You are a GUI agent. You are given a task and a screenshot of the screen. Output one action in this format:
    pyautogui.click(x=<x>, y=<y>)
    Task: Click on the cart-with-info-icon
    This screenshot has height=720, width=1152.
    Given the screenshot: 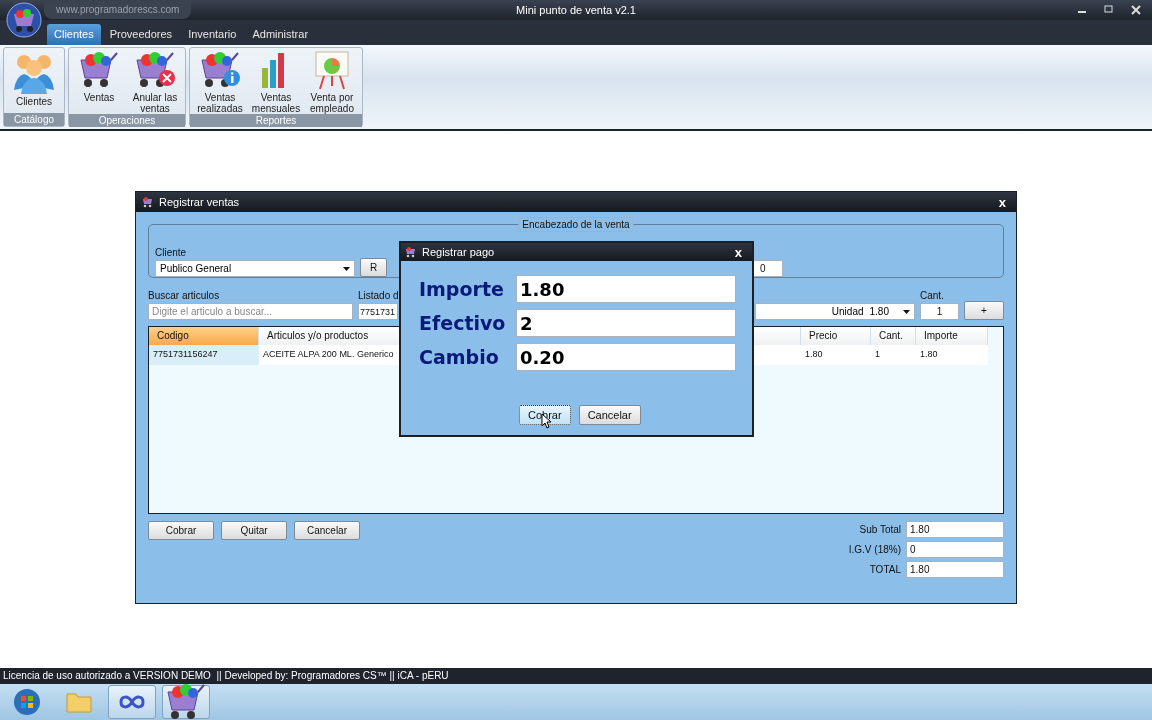 What is the action you would take?
    pyautogui.click(x=220, y=70)
    